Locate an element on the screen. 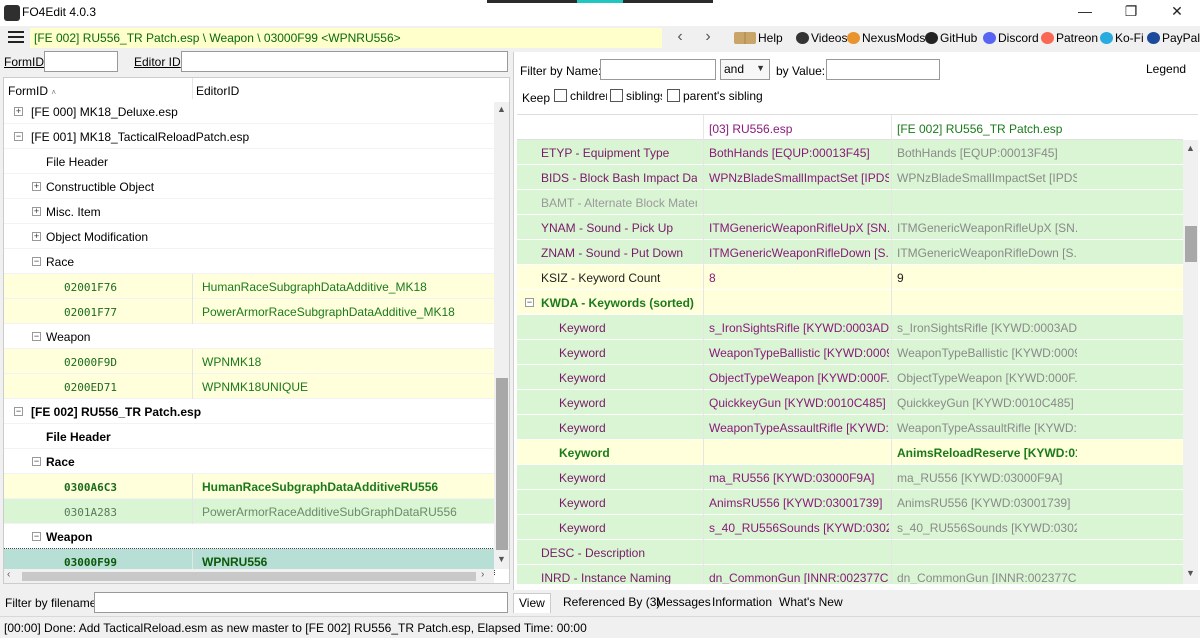  editorid-filter-input is located at coordinates (344, 61).